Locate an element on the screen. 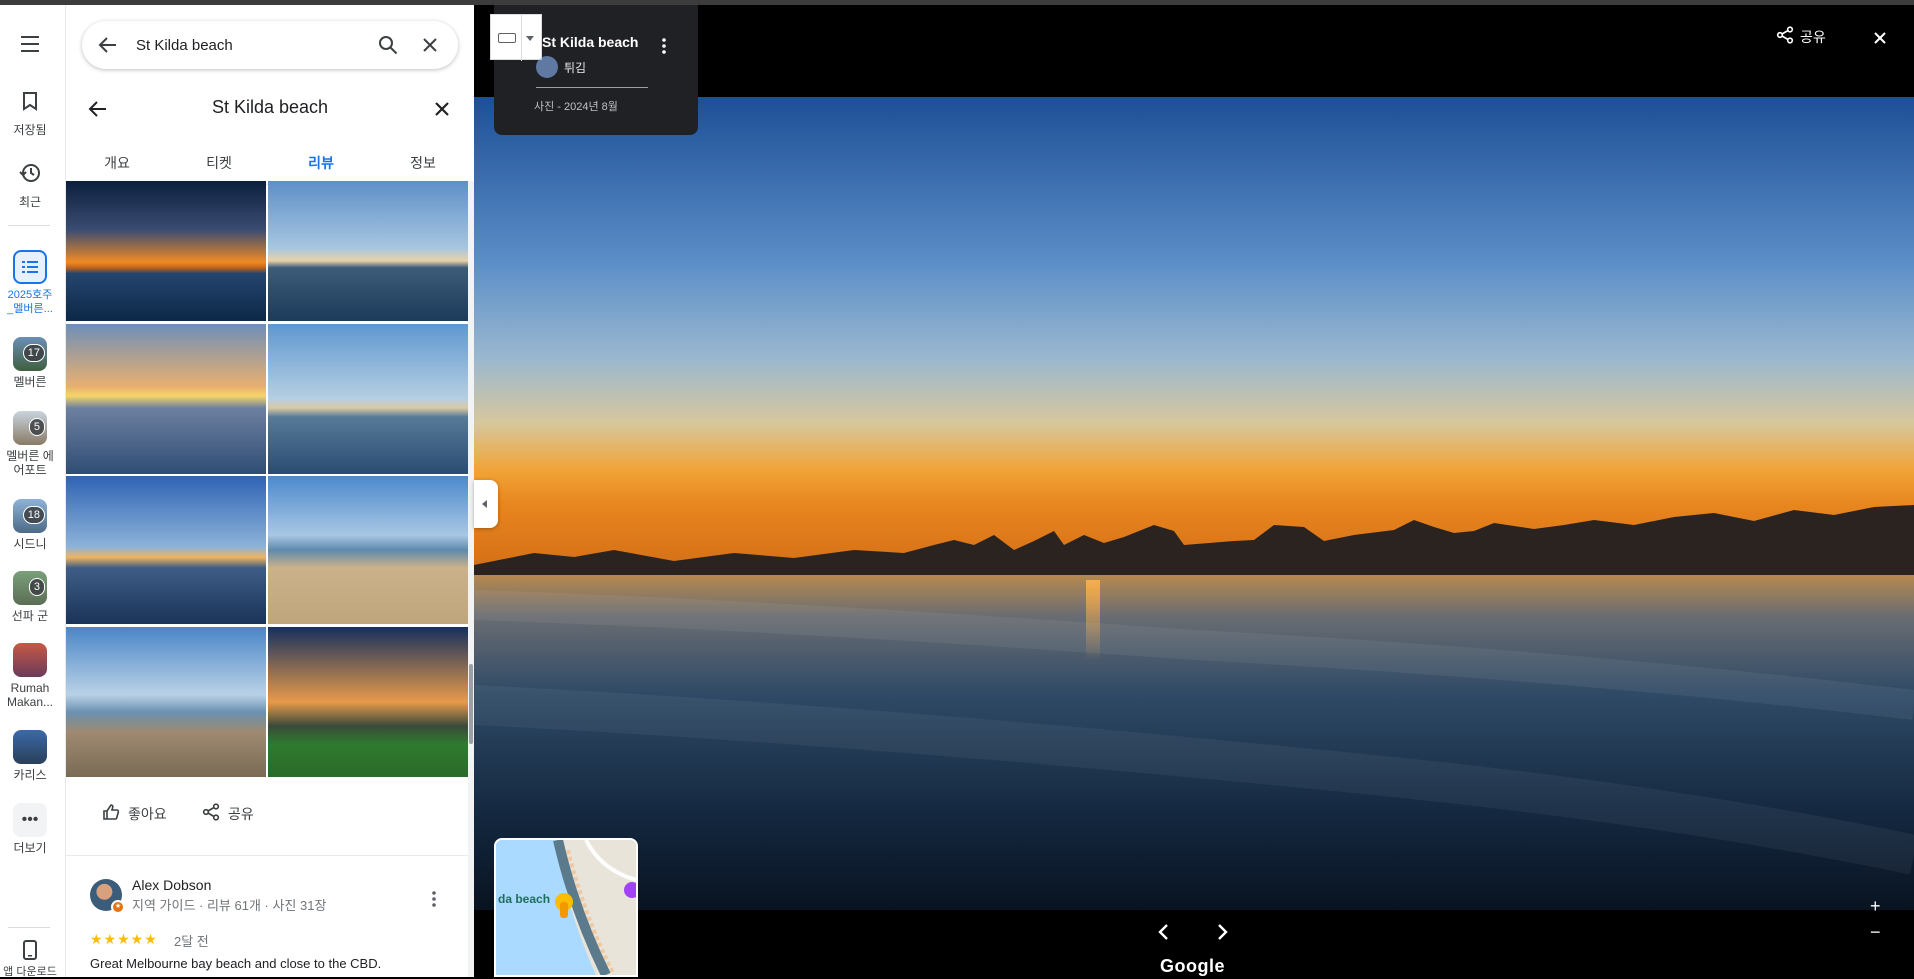  mini-map: da beach is located at coordinates (566, 907).